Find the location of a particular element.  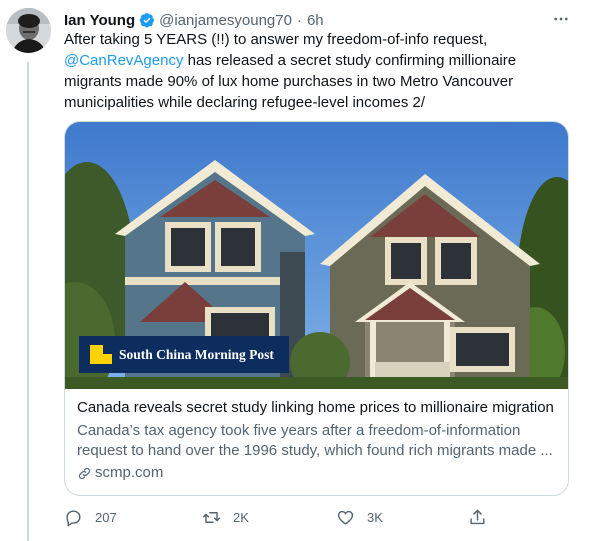

avatar-photo is located at coordinates (28, 30).